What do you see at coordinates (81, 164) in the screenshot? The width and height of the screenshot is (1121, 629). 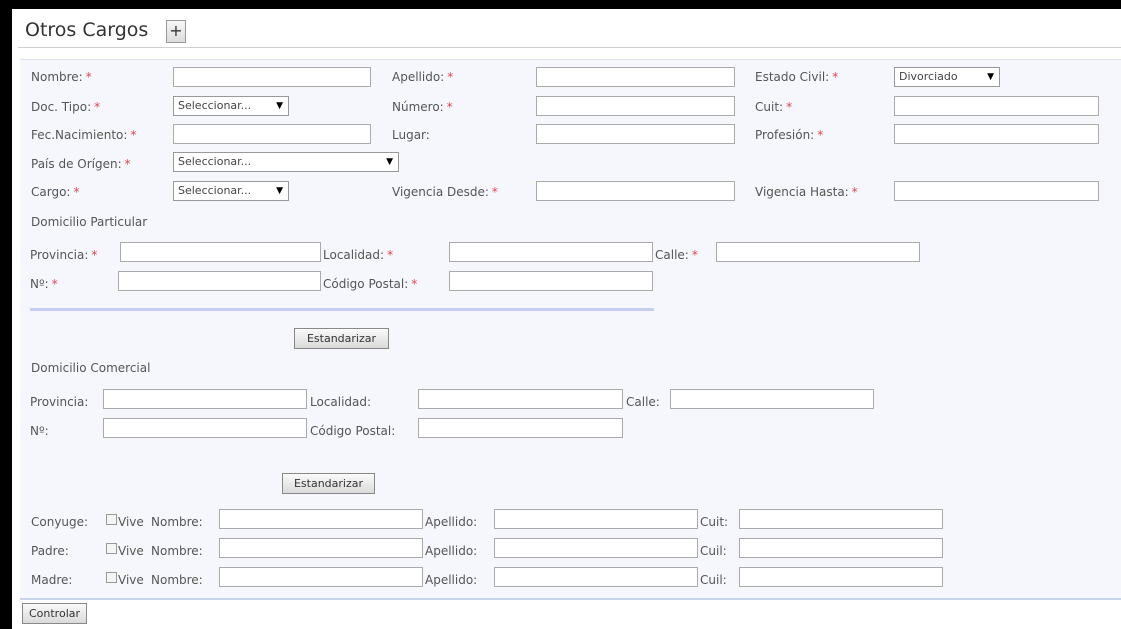 I see `pais-origen-label: País de Orígen: *` at bounding box center [81, 164].